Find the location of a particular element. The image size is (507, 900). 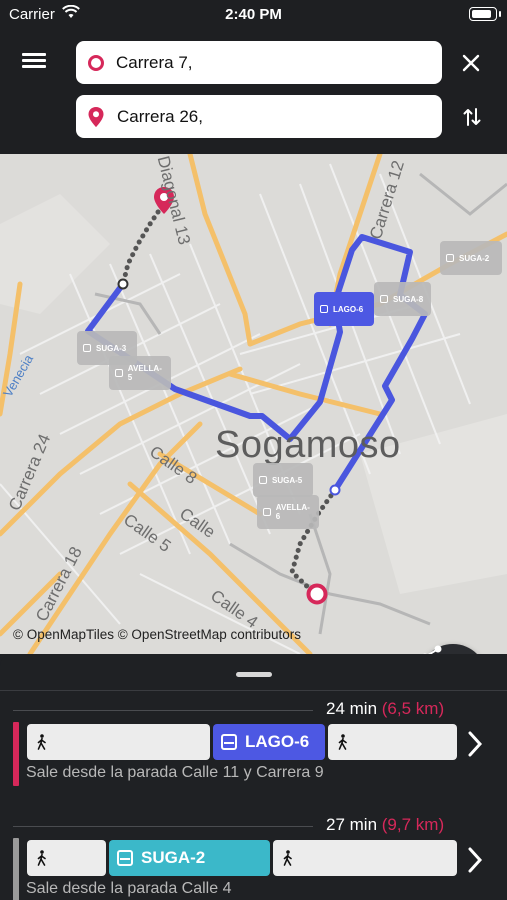

destination-field: Carrera 26, is located at coordinates (259, 116).